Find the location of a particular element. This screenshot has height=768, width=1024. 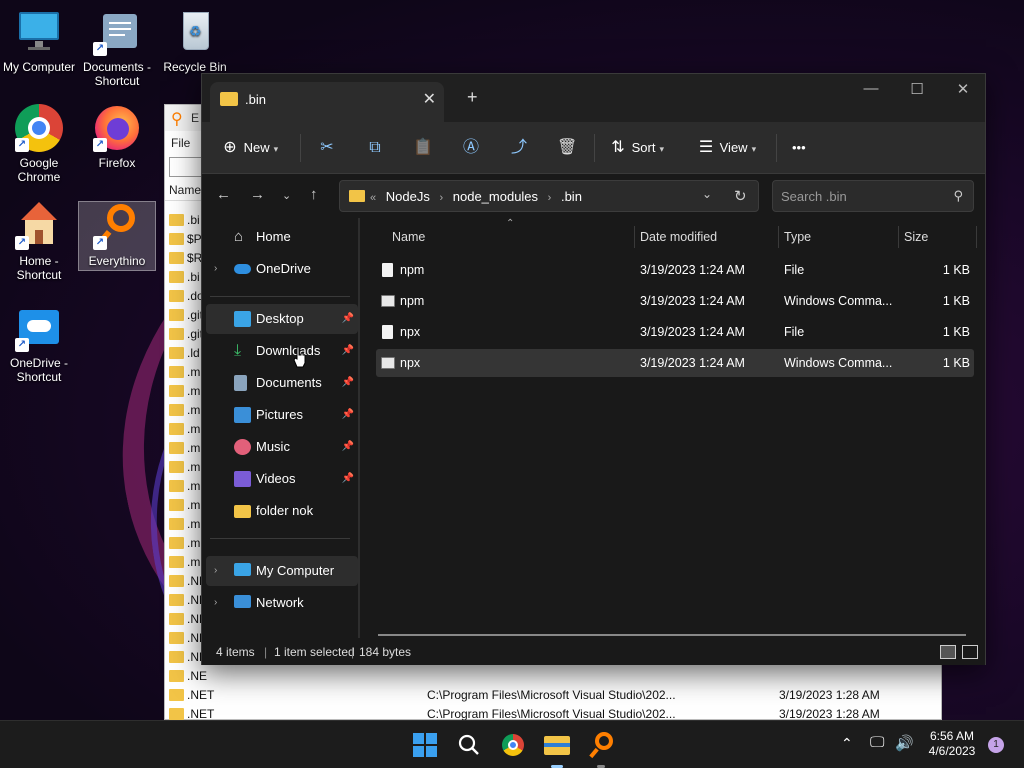

desktop-icon-home-shortcut: ↗ Home - Shortcut is located at coordinates (39, 242).